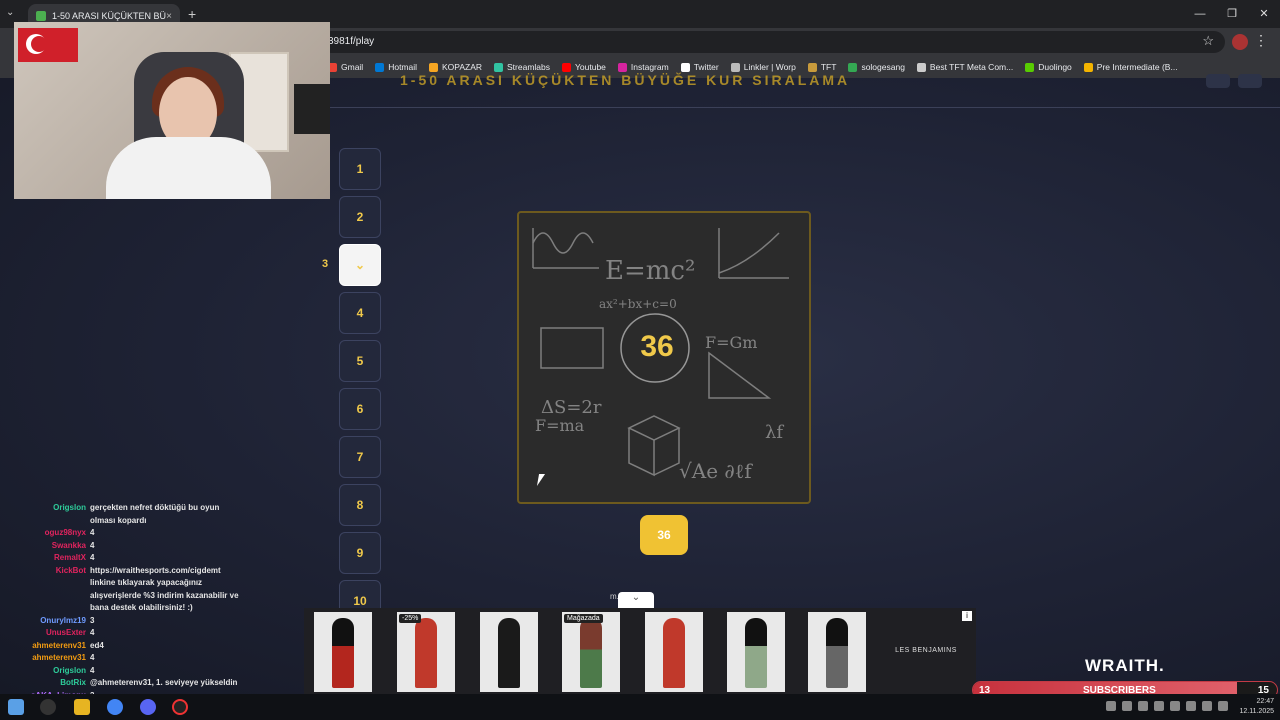 The image size is (1280, 720). I want to click on slot-button: 7, so click(360, 457).